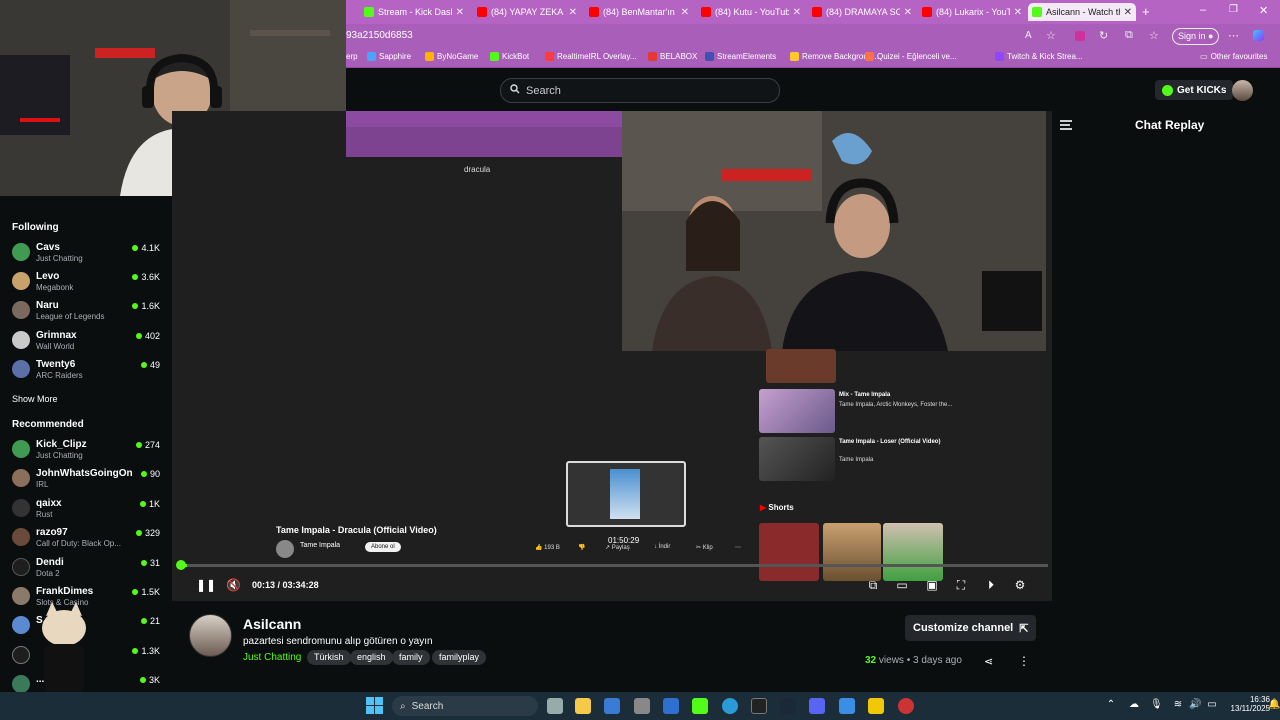  What do you see at coordinates (740, 56) in the screenshot?
I see `bookmark: StreamElements` at bounding box center [740, 56].